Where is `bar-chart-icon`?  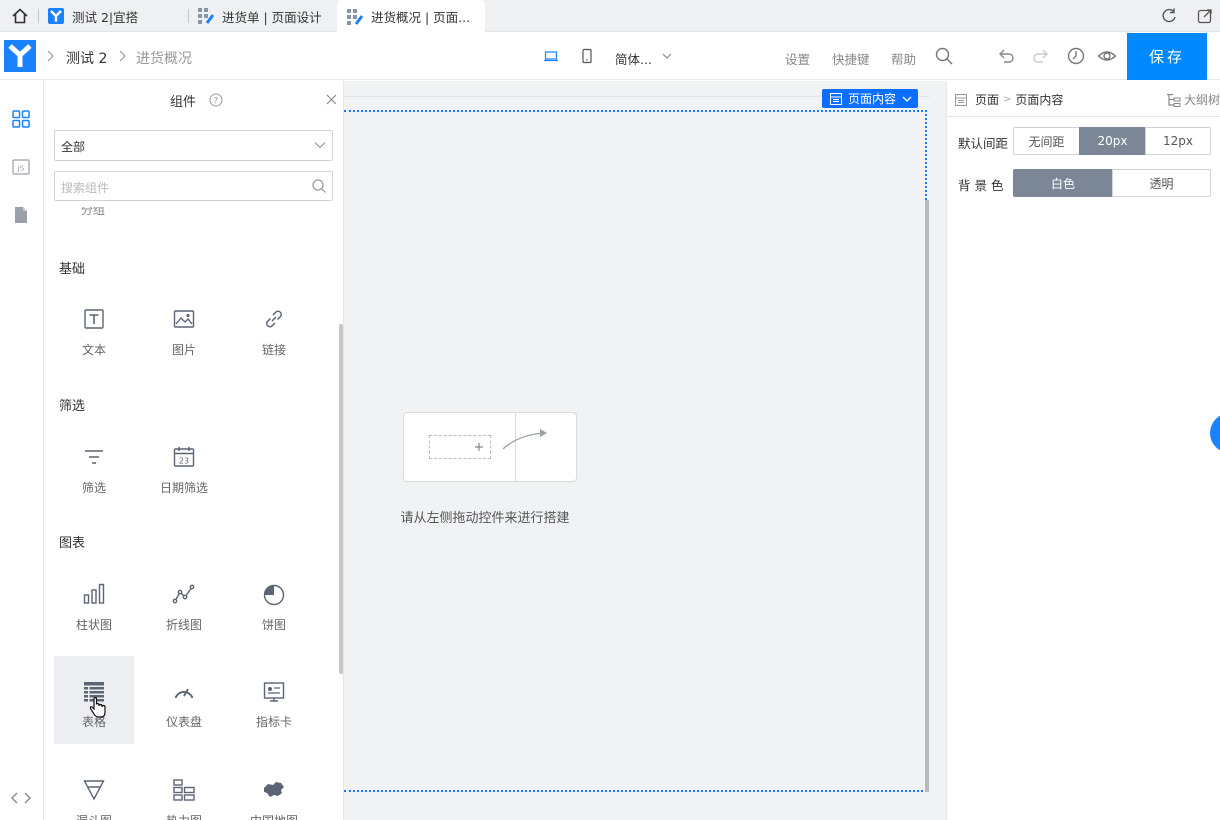 bar-chart-icon is located at coordinates (94, 593).